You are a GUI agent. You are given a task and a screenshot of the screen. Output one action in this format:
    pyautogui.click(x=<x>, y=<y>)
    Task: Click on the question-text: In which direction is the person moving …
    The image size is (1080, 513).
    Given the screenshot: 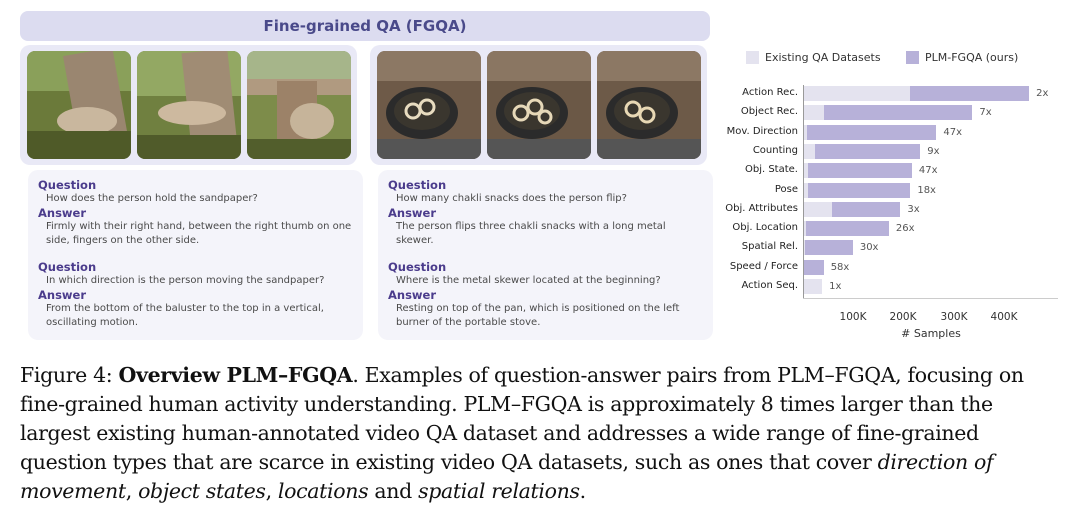 What is the action you would take?
    pyautogui.click(x=185, y=280)
    